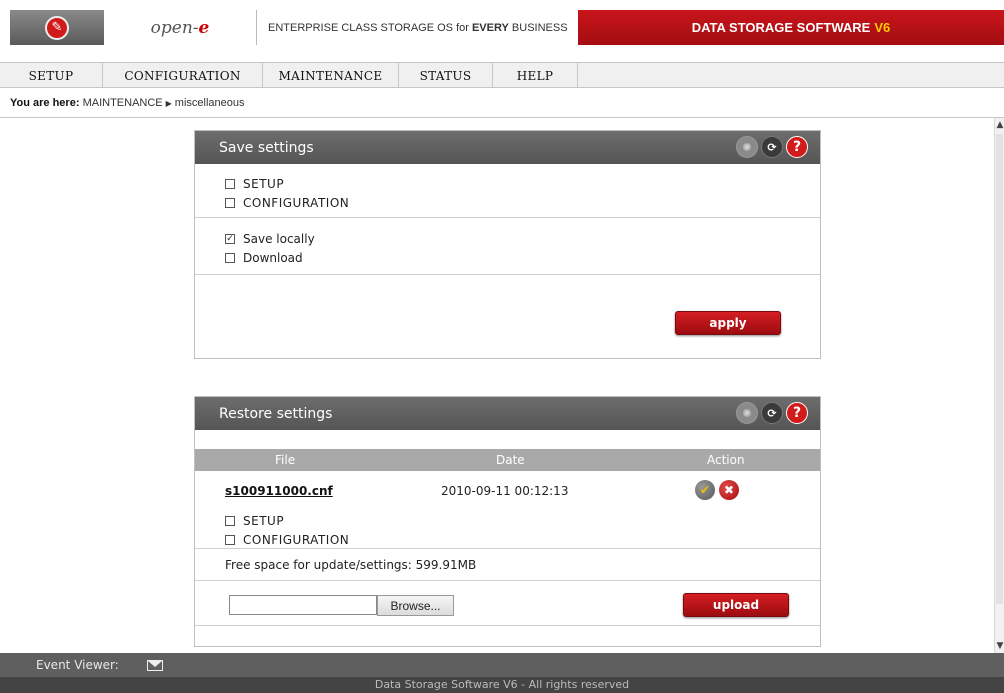 The image size is (1004, 693). Describe the element at coordinates (522, 257) in the screenshot. I see `checkbox-download: Download` at that location.